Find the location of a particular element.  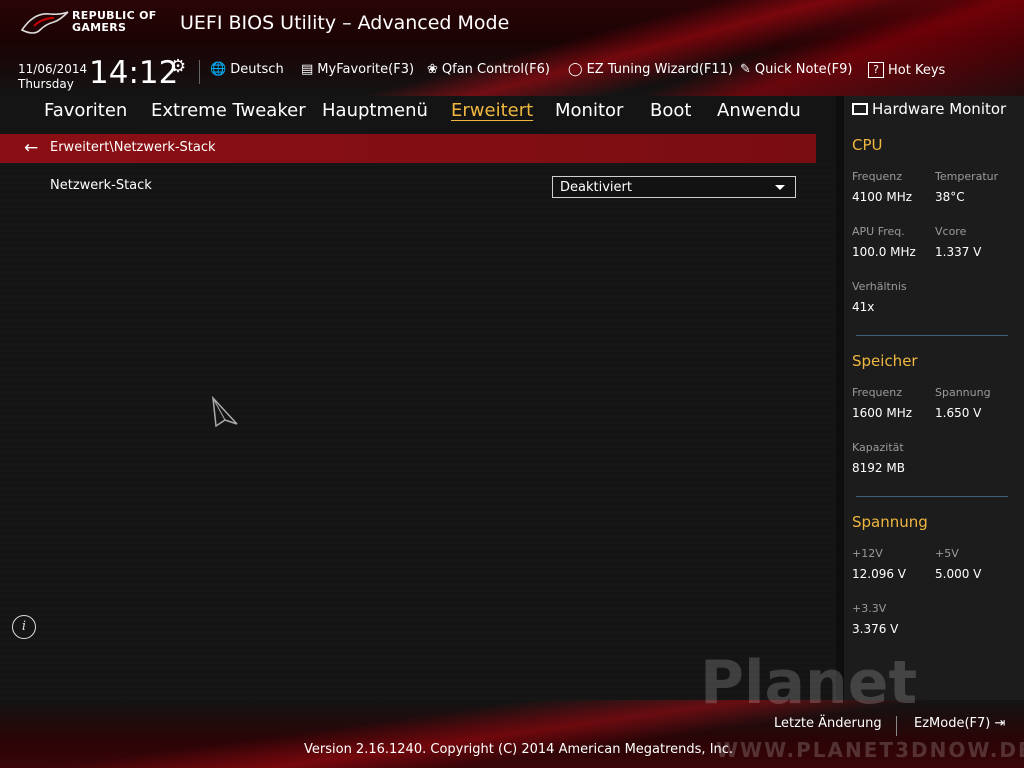

gear-icon: ⚙ is located at coordinates (178, 66).